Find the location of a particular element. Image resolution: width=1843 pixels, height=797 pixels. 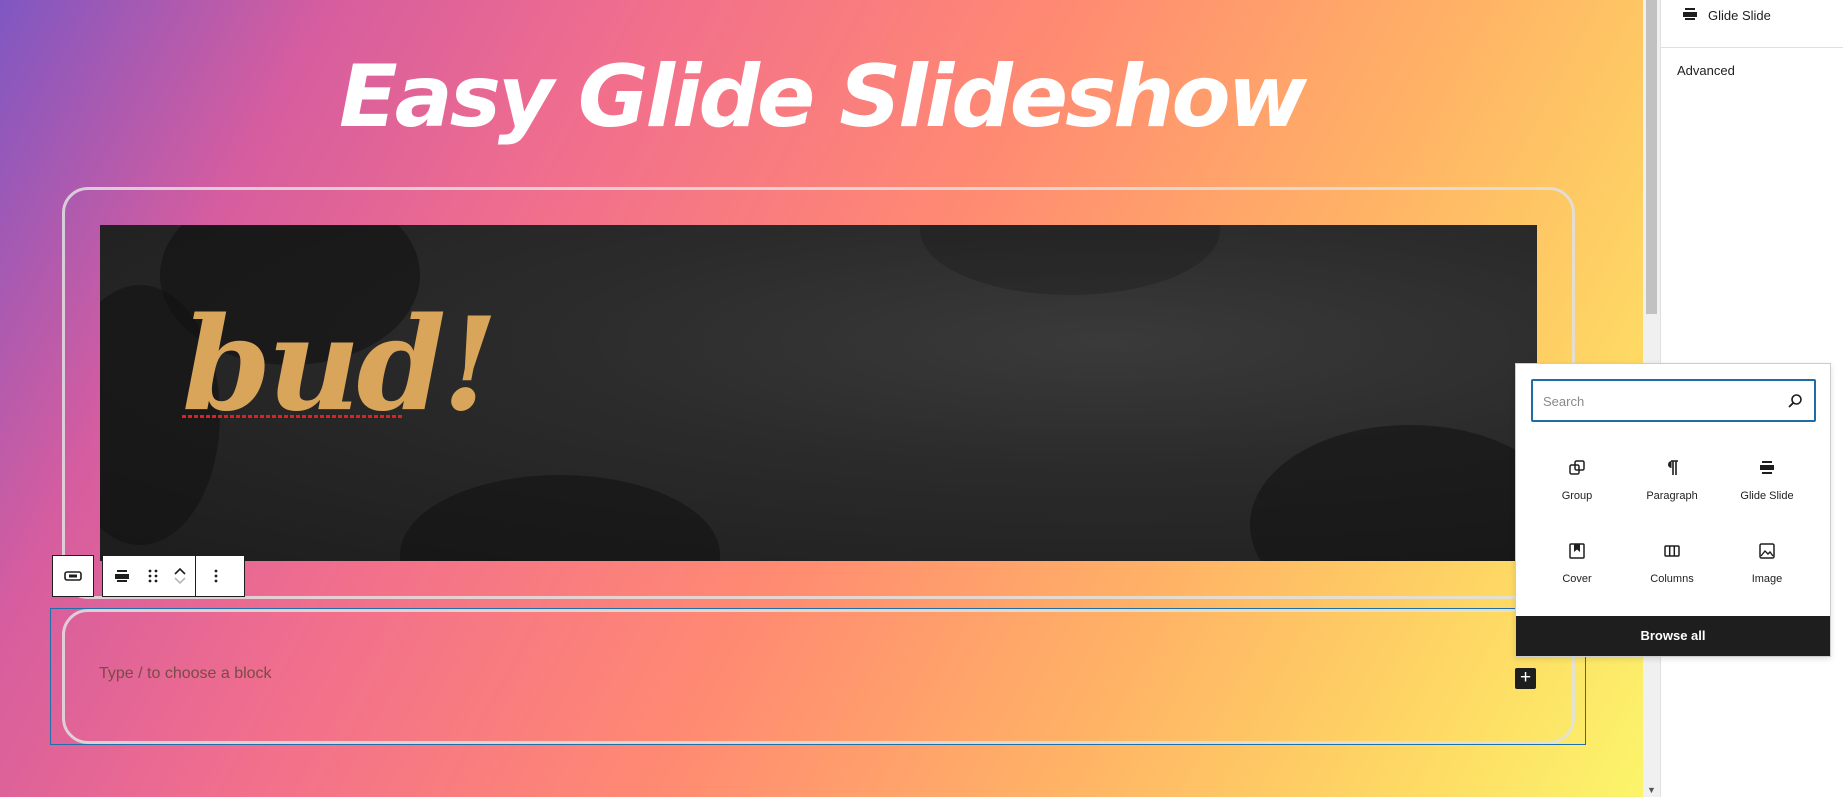

cover-icon is located at coordinates (1577, 551).